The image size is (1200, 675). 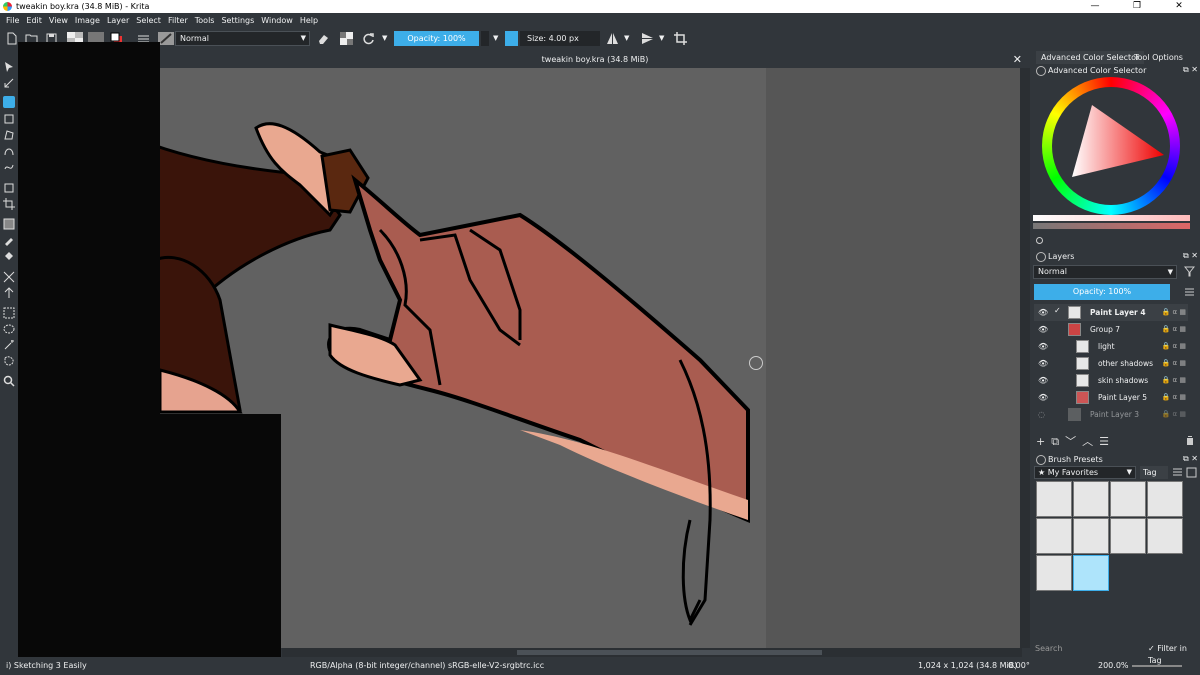 What do you see at coordinates (556, 38) in the screenshot?
I see `brush-size-slider: Size: 4.00 px` at bounding box center [556, 38].